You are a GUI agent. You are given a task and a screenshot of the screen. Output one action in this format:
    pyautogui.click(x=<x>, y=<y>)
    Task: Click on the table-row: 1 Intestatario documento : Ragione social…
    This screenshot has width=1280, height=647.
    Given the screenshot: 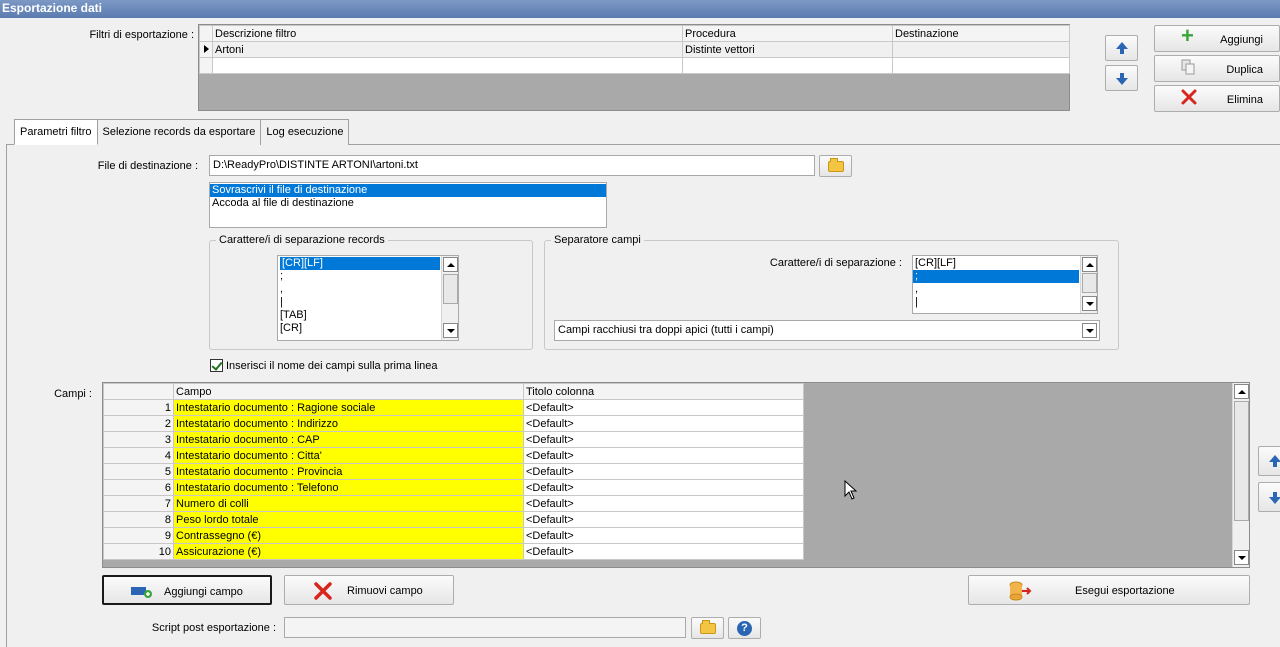 What is the action you would take?
    pyautogui.click(x=453, y=407)
    